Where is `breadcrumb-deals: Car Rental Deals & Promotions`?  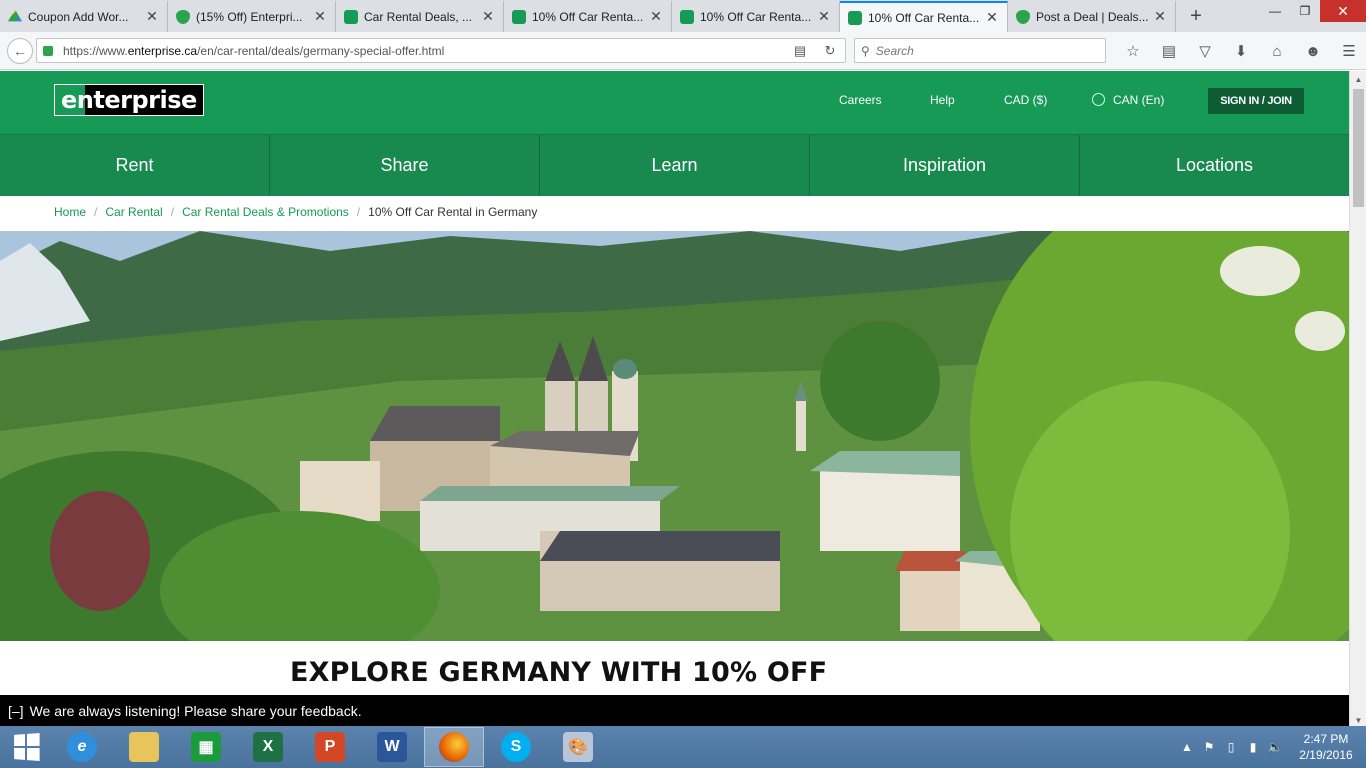
breadcrumb-deals: Car Rental Deals & Promotions is located at coordinates (265, 212).